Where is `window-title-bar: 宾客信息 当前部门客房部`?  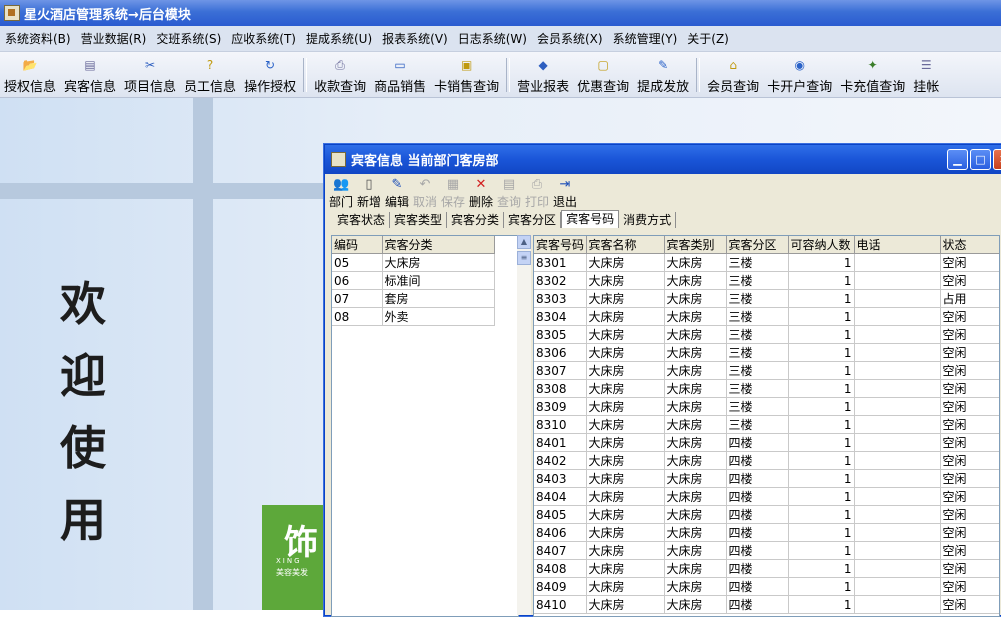
window-title-bar: 宾客信息 当前部门客房部 is located at coordinates (663, 159).